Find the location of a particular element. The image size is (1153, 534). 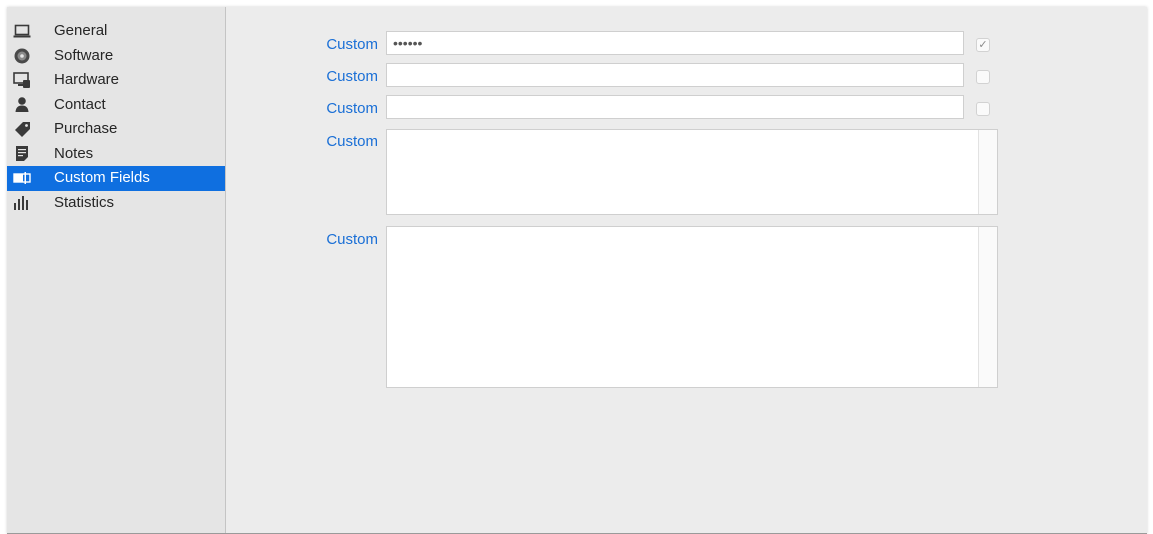

sidebar-item-software: Software is located at coordinates (116, 56).